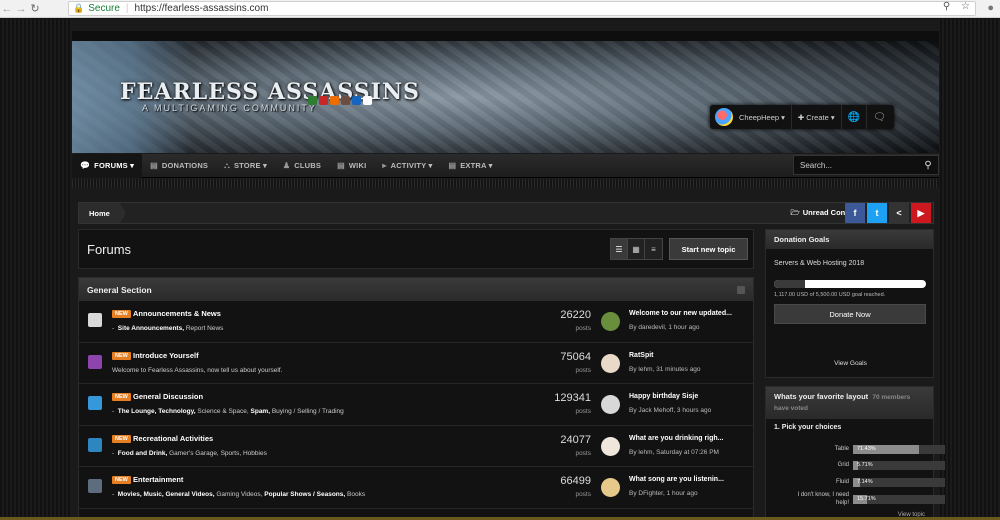 This screenshot has height=520, width=1000. Describe the element at coordinates (341, 165) in the screenshot. I see `file-icon: ▤` at that location.